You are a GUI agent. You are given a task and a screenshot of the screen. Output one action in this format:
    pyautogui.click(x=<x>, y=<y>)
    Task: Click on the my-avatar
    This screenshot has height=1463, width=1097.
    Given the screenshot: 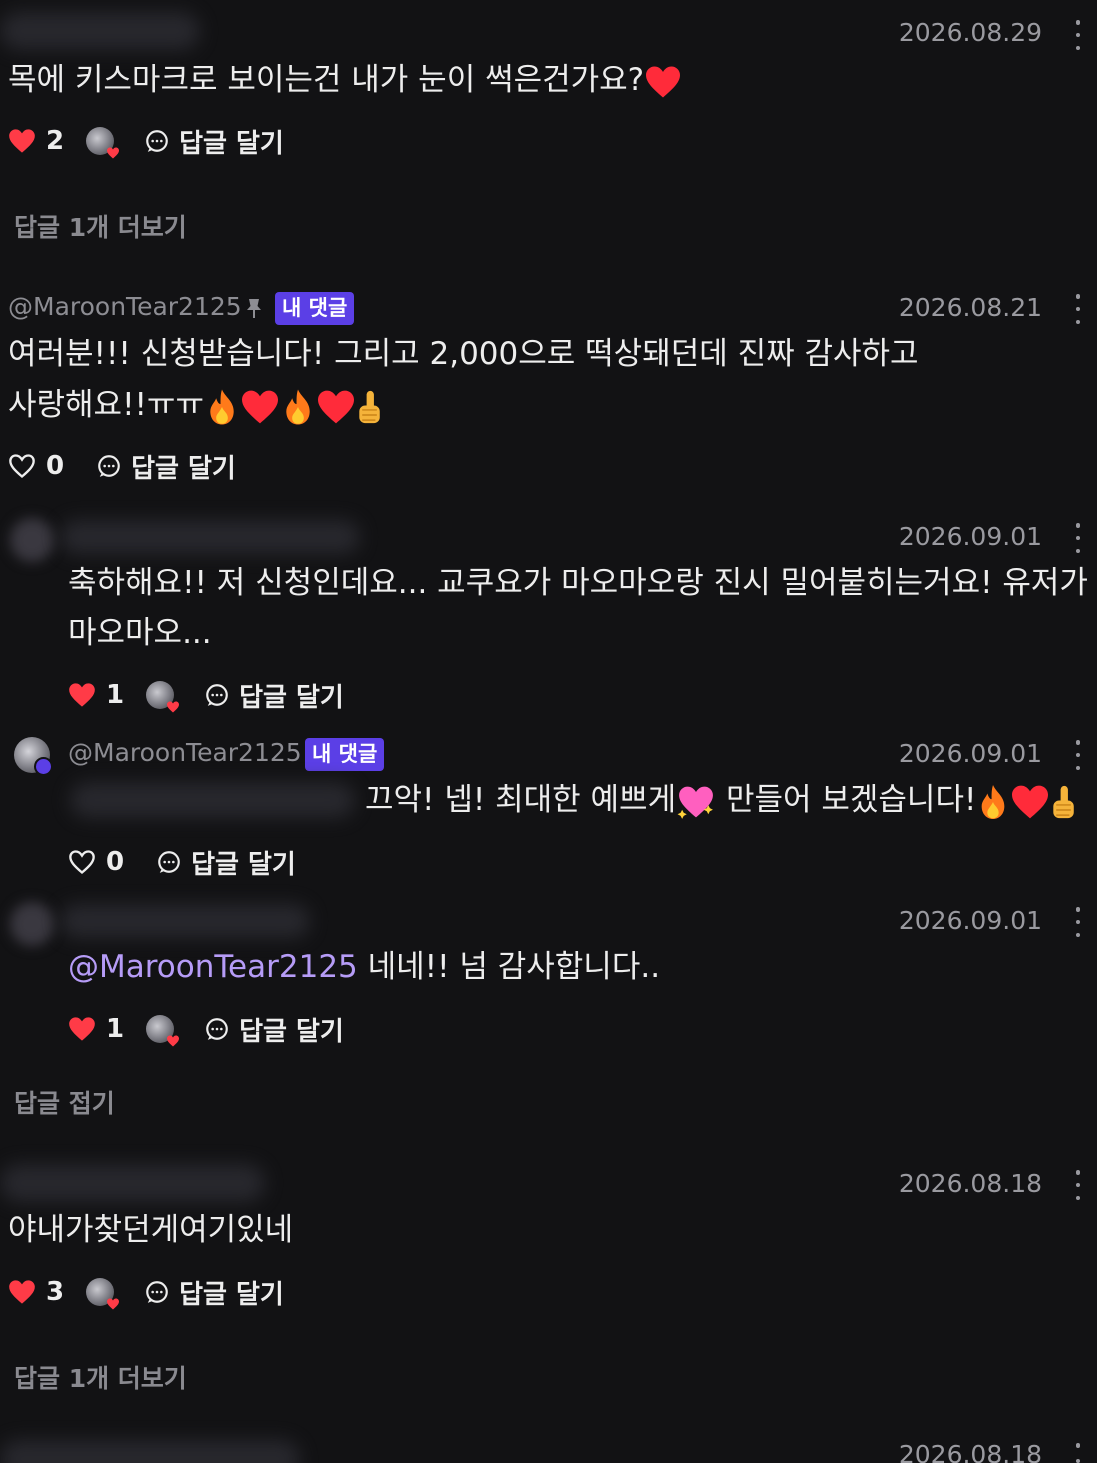 What is the action you would take?
    pyautogui.click(x=33, y=756)
    